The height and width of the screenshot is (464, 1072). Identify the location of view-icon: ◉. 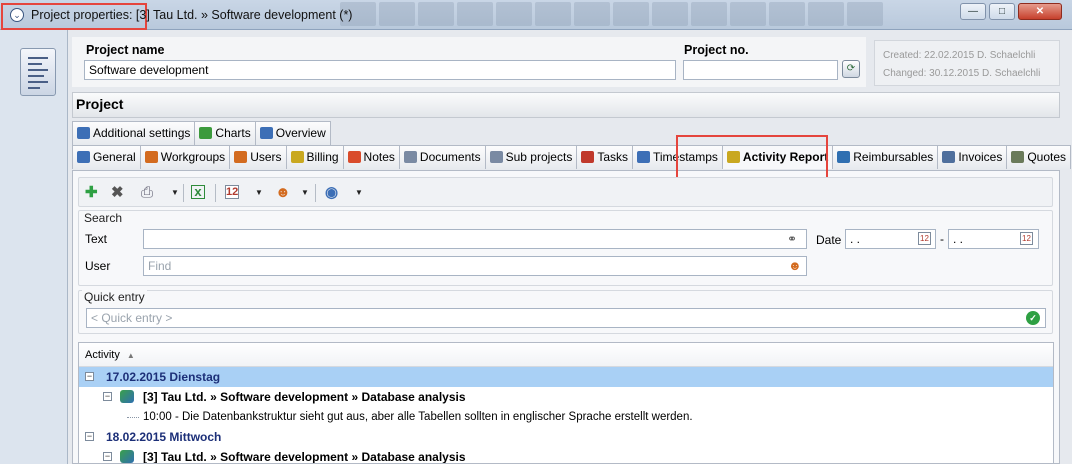
(331, 192).